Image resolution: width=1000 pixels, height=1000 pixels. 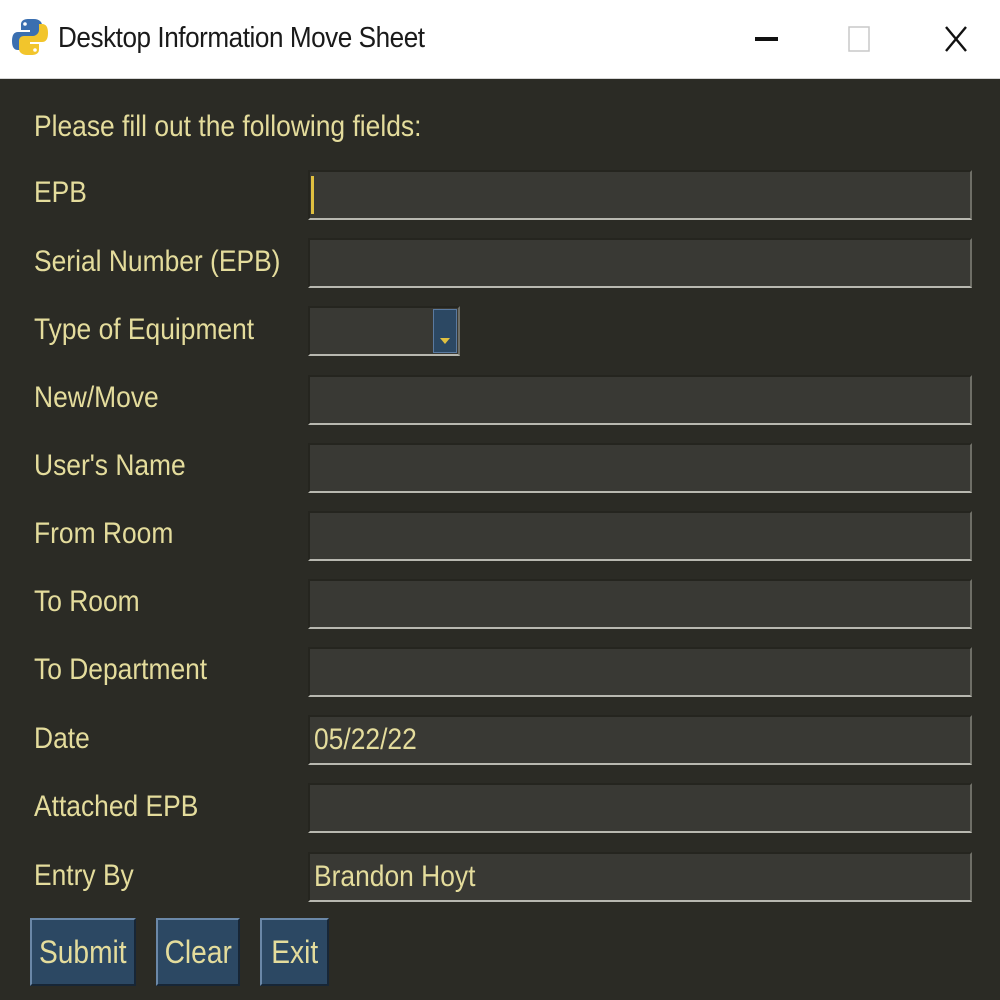 What do you see at coordinates (83, 952) in the screenshot?
I see `submit-button: Submit` at bounding box center [83, 952].